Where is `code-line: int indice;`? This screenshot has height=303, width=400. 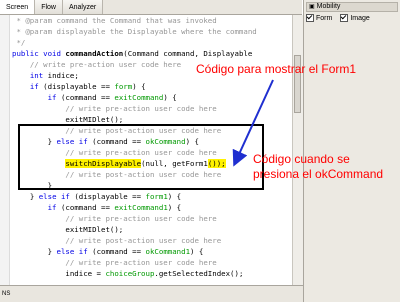
code-line: int indice; is located at coordinates (45, 75).